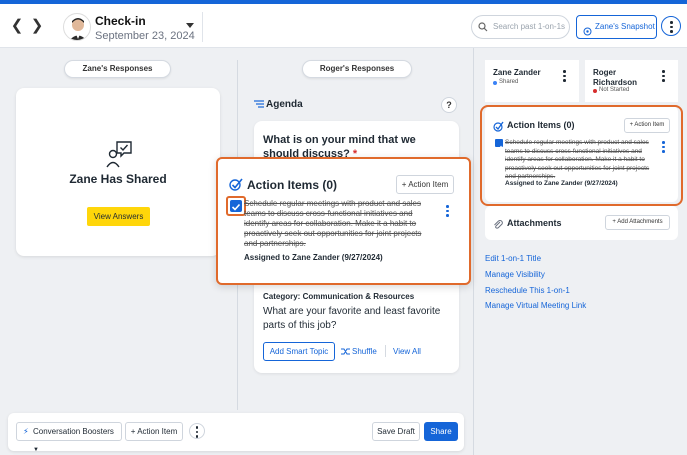  Describe the element at coordinates (117, 69) in the screenshot. I see `zane-responses-pill: Zane's Responses` at that location.